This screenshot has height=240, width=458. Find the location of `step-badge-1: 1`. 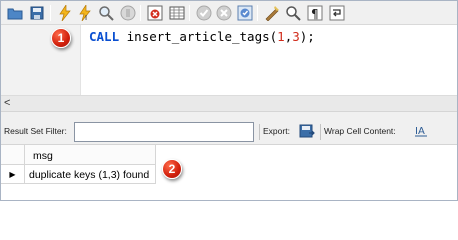

step-badge-1: 1 is located at coordinates (61, 38).